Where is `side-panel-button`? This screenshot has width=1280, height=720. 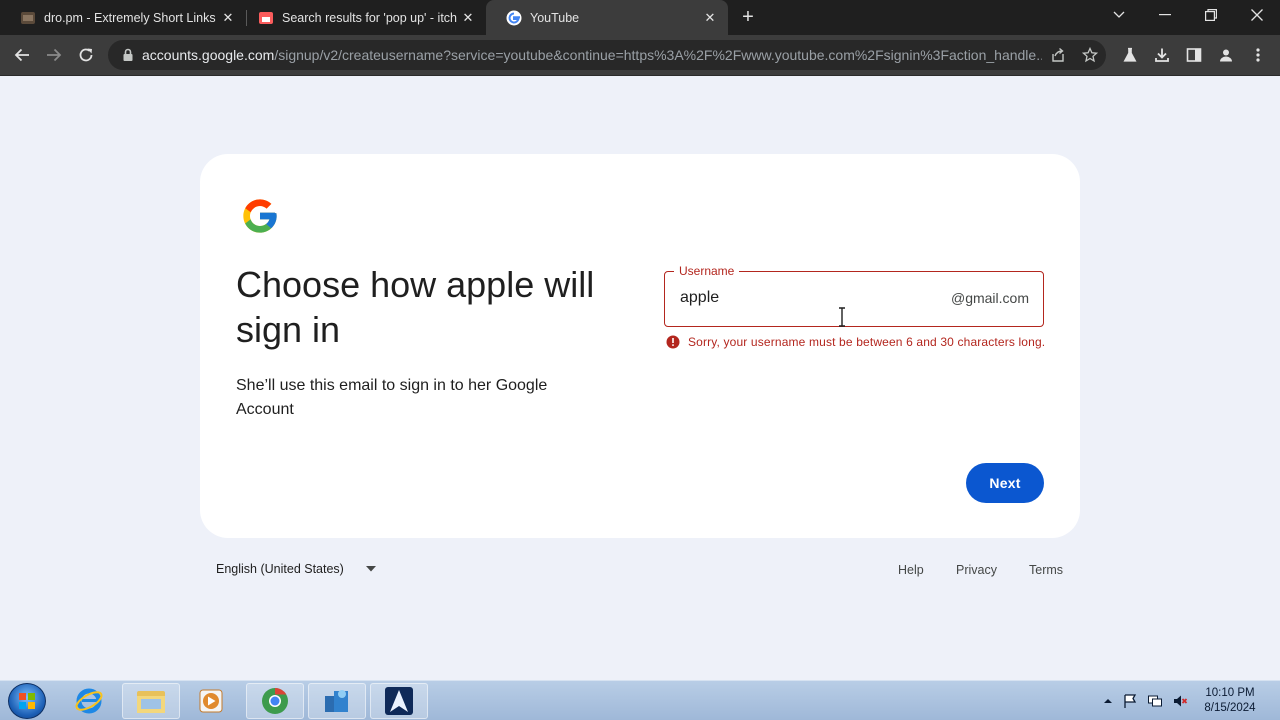
side-panel-button is located at coordinates (1194, 55).